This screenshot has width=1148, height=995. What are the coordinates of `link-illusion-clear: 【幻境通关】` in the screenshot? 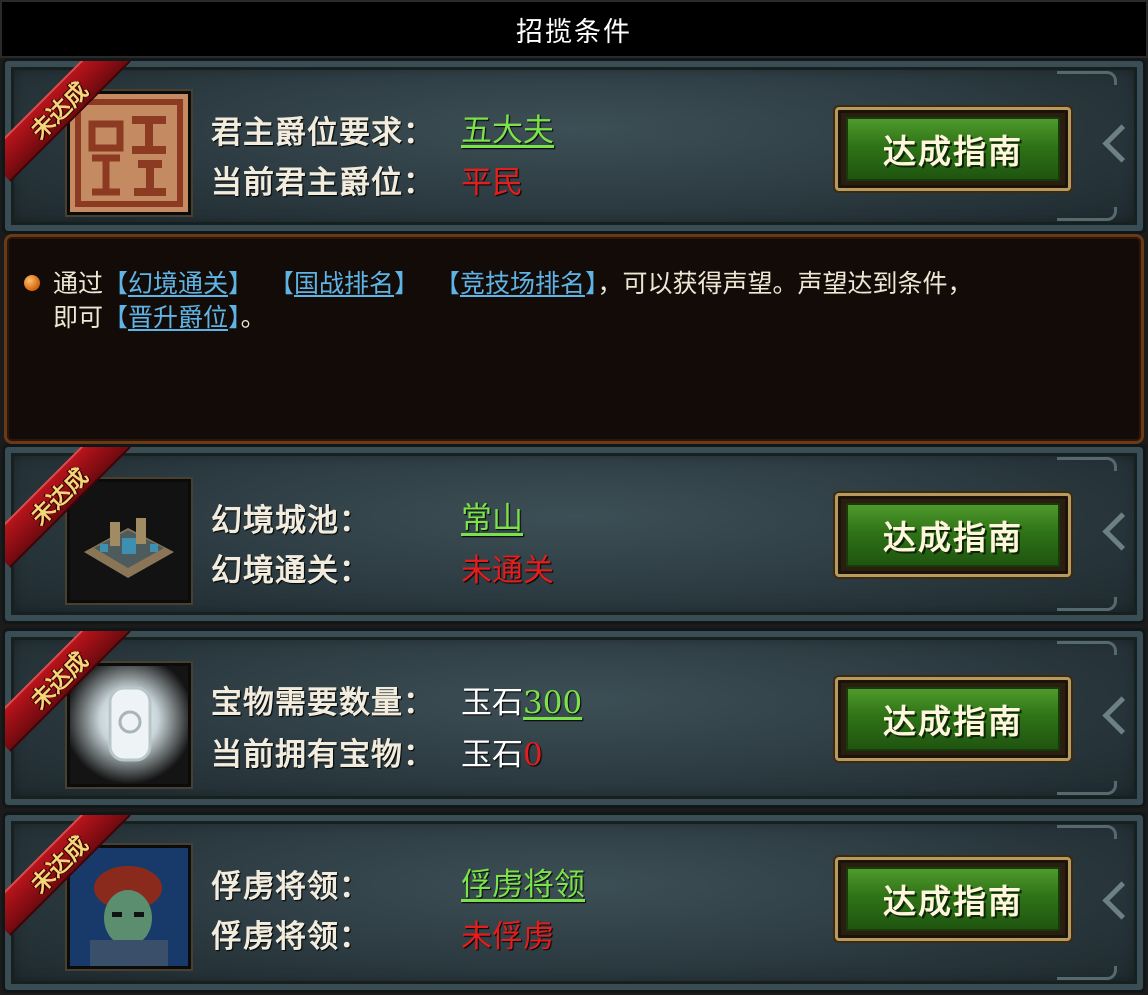 It's located at (178, 283).